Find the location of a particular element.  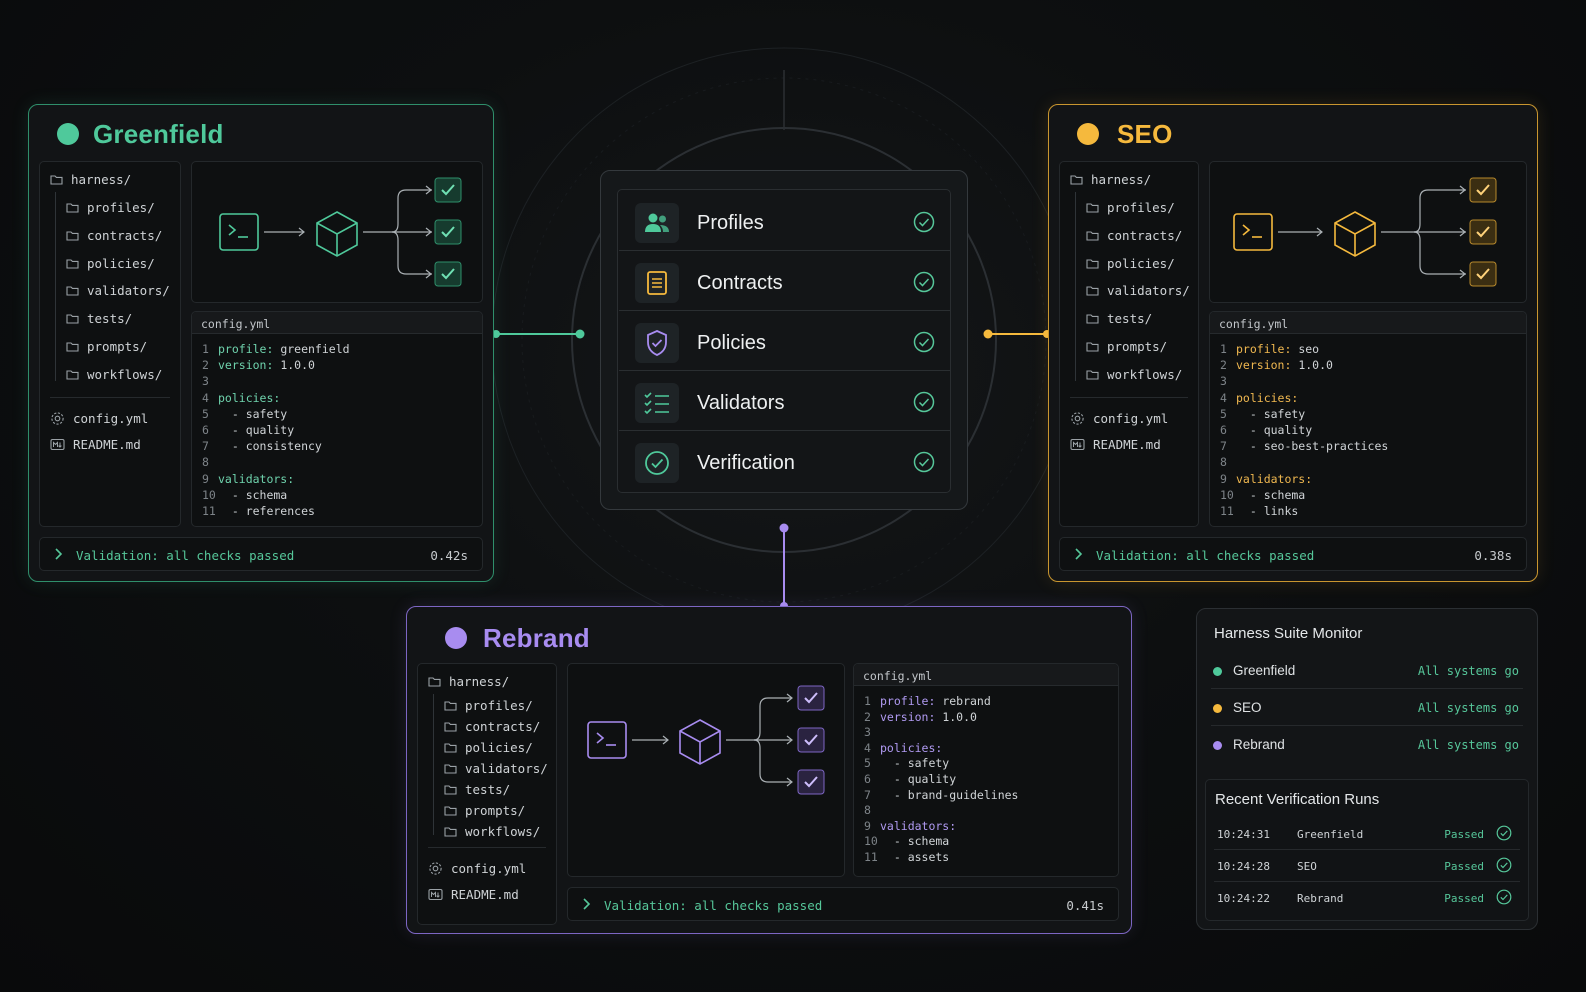

tree-guide-line is located at coordinates (433, 764).